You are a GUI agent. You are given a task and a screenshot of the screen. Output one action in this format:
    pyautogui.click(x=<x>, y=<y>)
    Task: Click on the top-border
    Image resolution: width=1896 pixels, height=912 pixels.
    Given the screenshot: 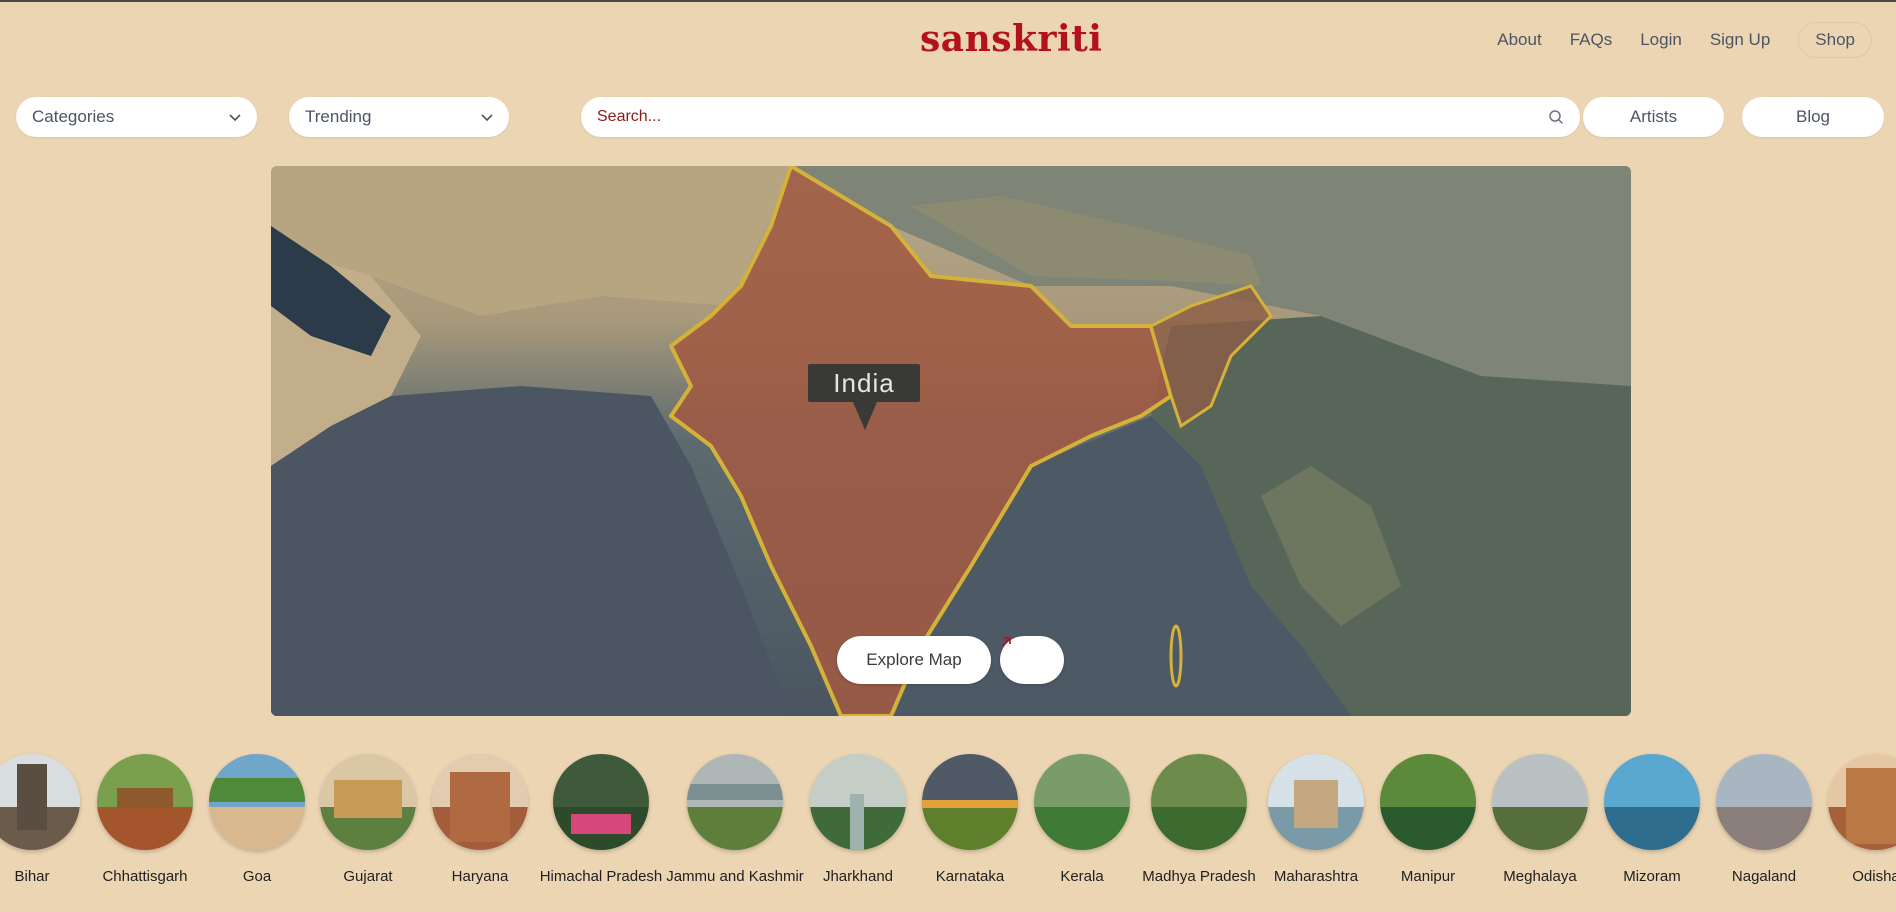 What is the action you would take?
    pyautogui.click(x=948, y=1)
    